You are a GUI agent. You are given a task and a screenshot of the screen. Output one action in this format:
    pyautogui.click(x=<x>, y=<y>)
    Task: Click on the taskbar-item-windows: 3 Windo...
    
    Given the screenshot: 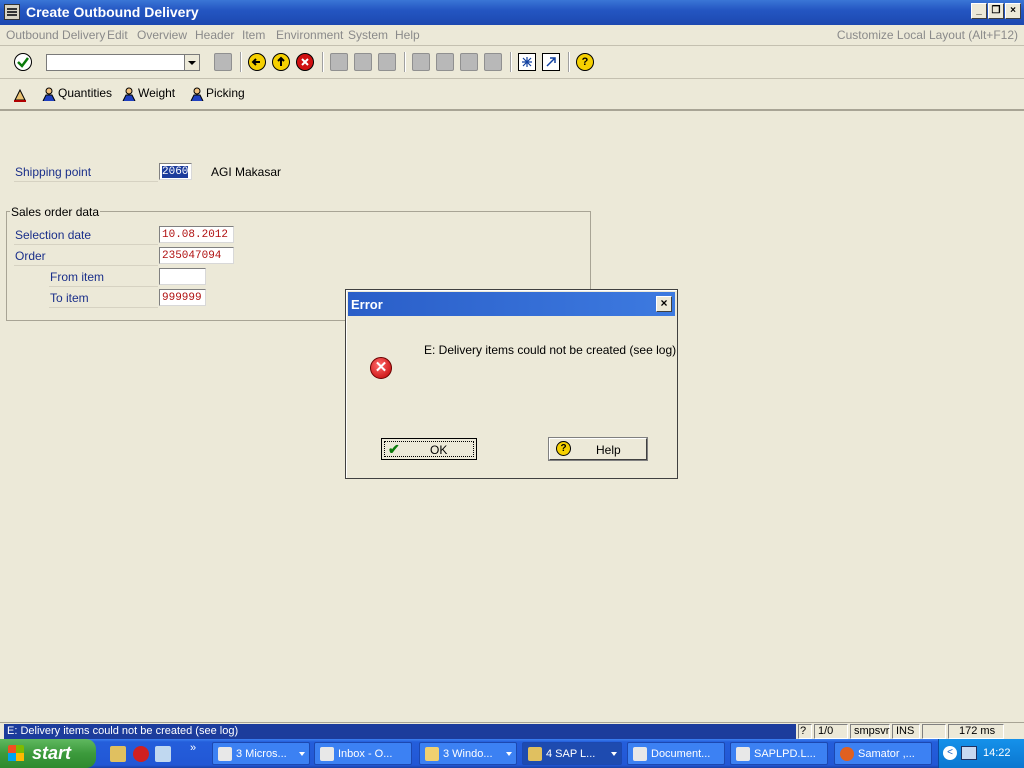 What is the action you would take?
    pyautogui.click(x=468, y=753)
    